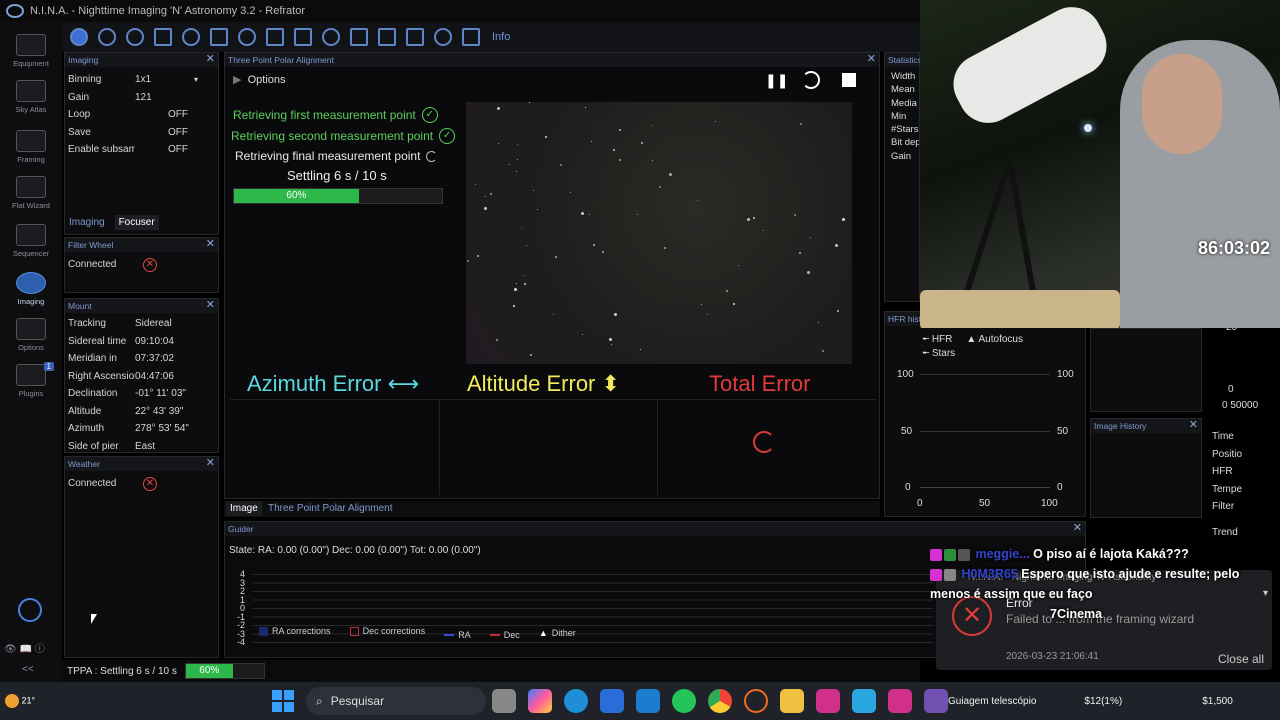 The width and height of the screenshot is (1280, 720). I want to click on stat-label: Bit dep, so click(905, 143).